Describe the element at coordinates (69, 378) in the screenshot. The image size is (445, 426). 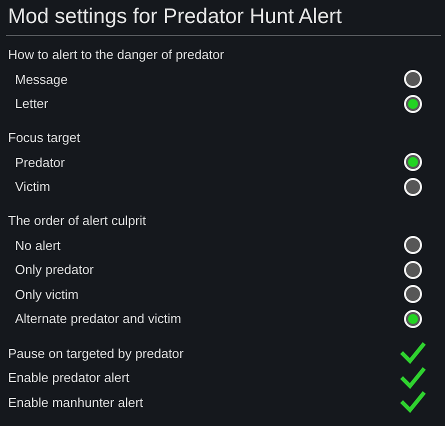
I see `setting-label: Enable predator alert` at that location.